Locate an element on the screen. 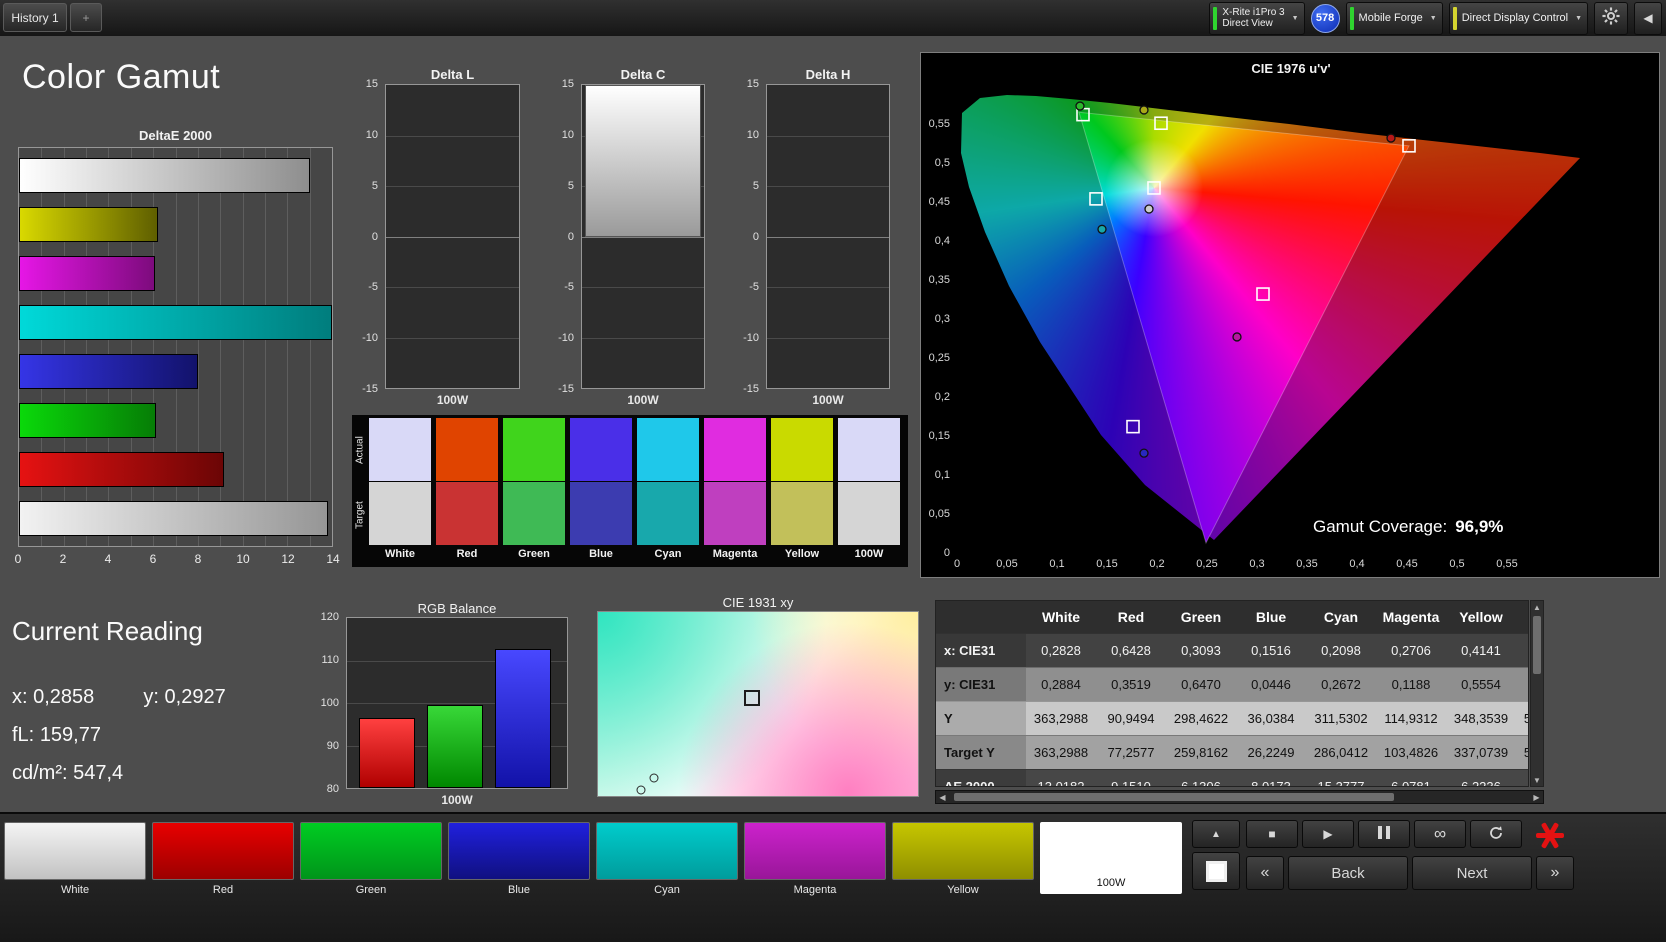  axis-tick-label: 0,05 is located at coordinates (1007, 564).